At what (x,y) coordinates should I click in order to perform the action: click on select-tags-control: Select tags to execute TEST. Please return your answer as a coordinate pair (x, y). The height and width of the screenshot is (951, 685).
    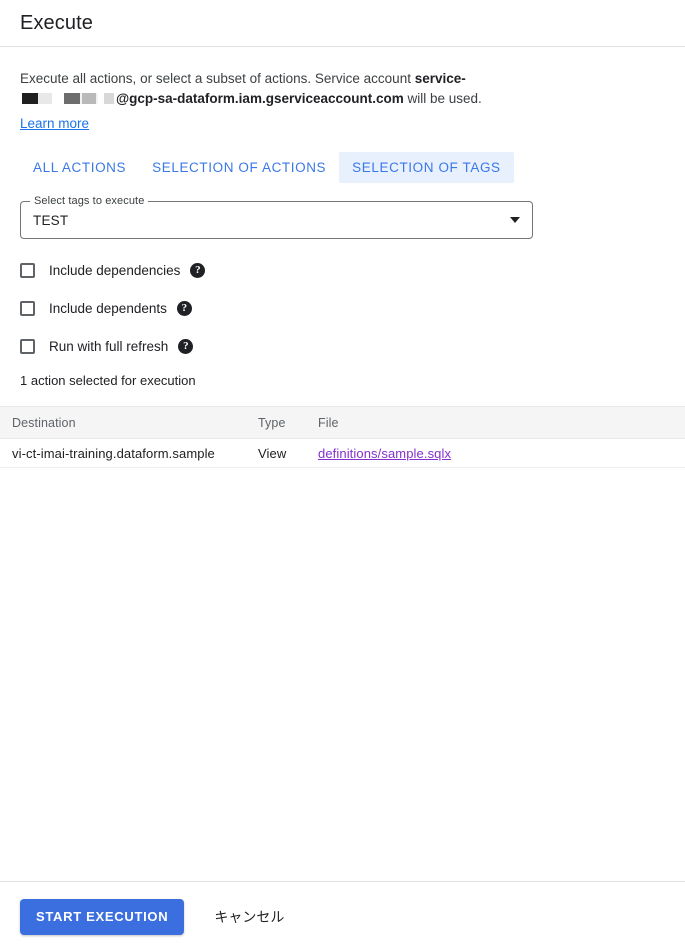
    Looking at the image, I should click on (276, 217).